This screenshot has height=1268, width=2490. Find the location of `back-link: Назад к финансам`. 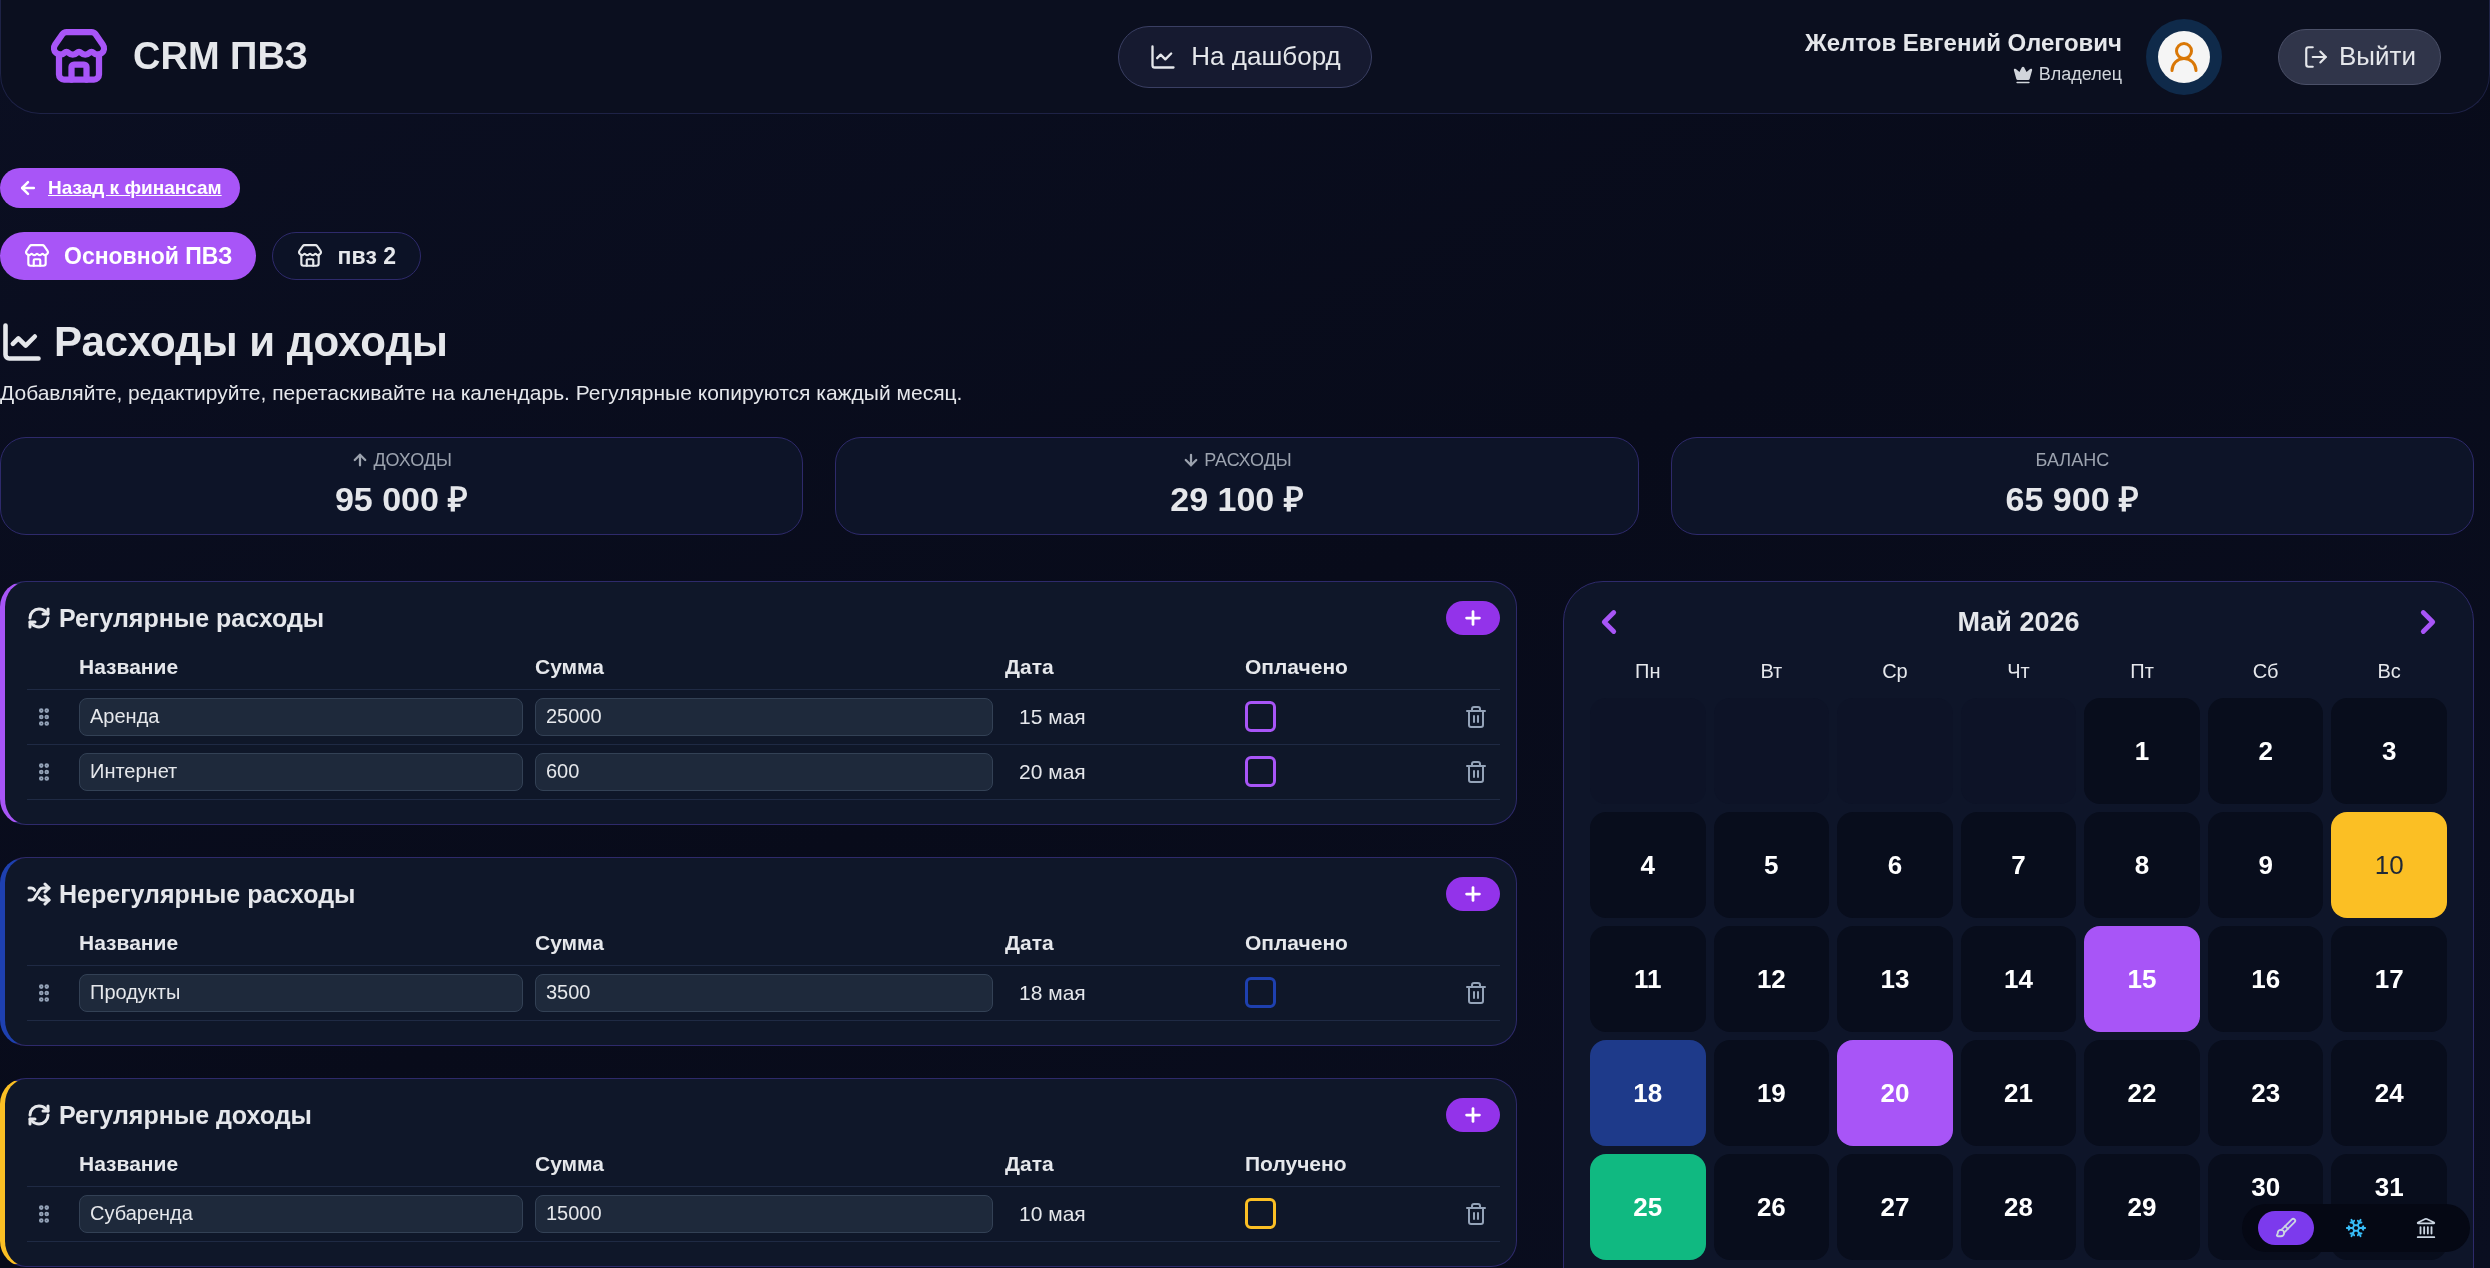

back-link: Назад к финансам is located at coordinates (120, 188).